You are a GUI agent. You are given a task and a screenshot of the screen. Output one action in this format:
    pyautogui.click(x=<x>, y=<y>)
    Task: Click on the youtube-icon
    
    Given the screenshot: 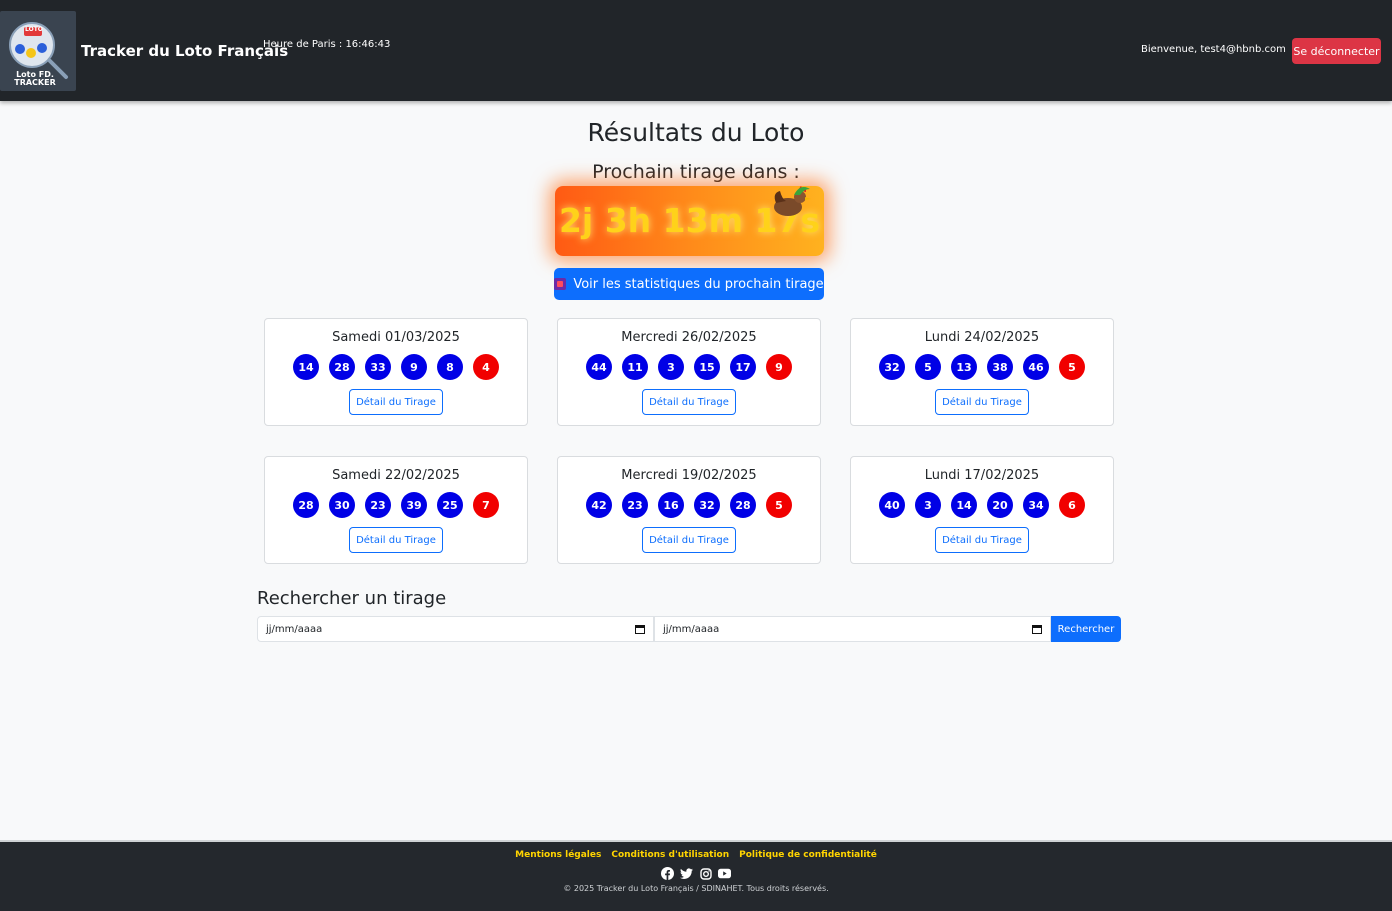 What is the action you would take?
    pyautogui.click(x=724, y=873)
    